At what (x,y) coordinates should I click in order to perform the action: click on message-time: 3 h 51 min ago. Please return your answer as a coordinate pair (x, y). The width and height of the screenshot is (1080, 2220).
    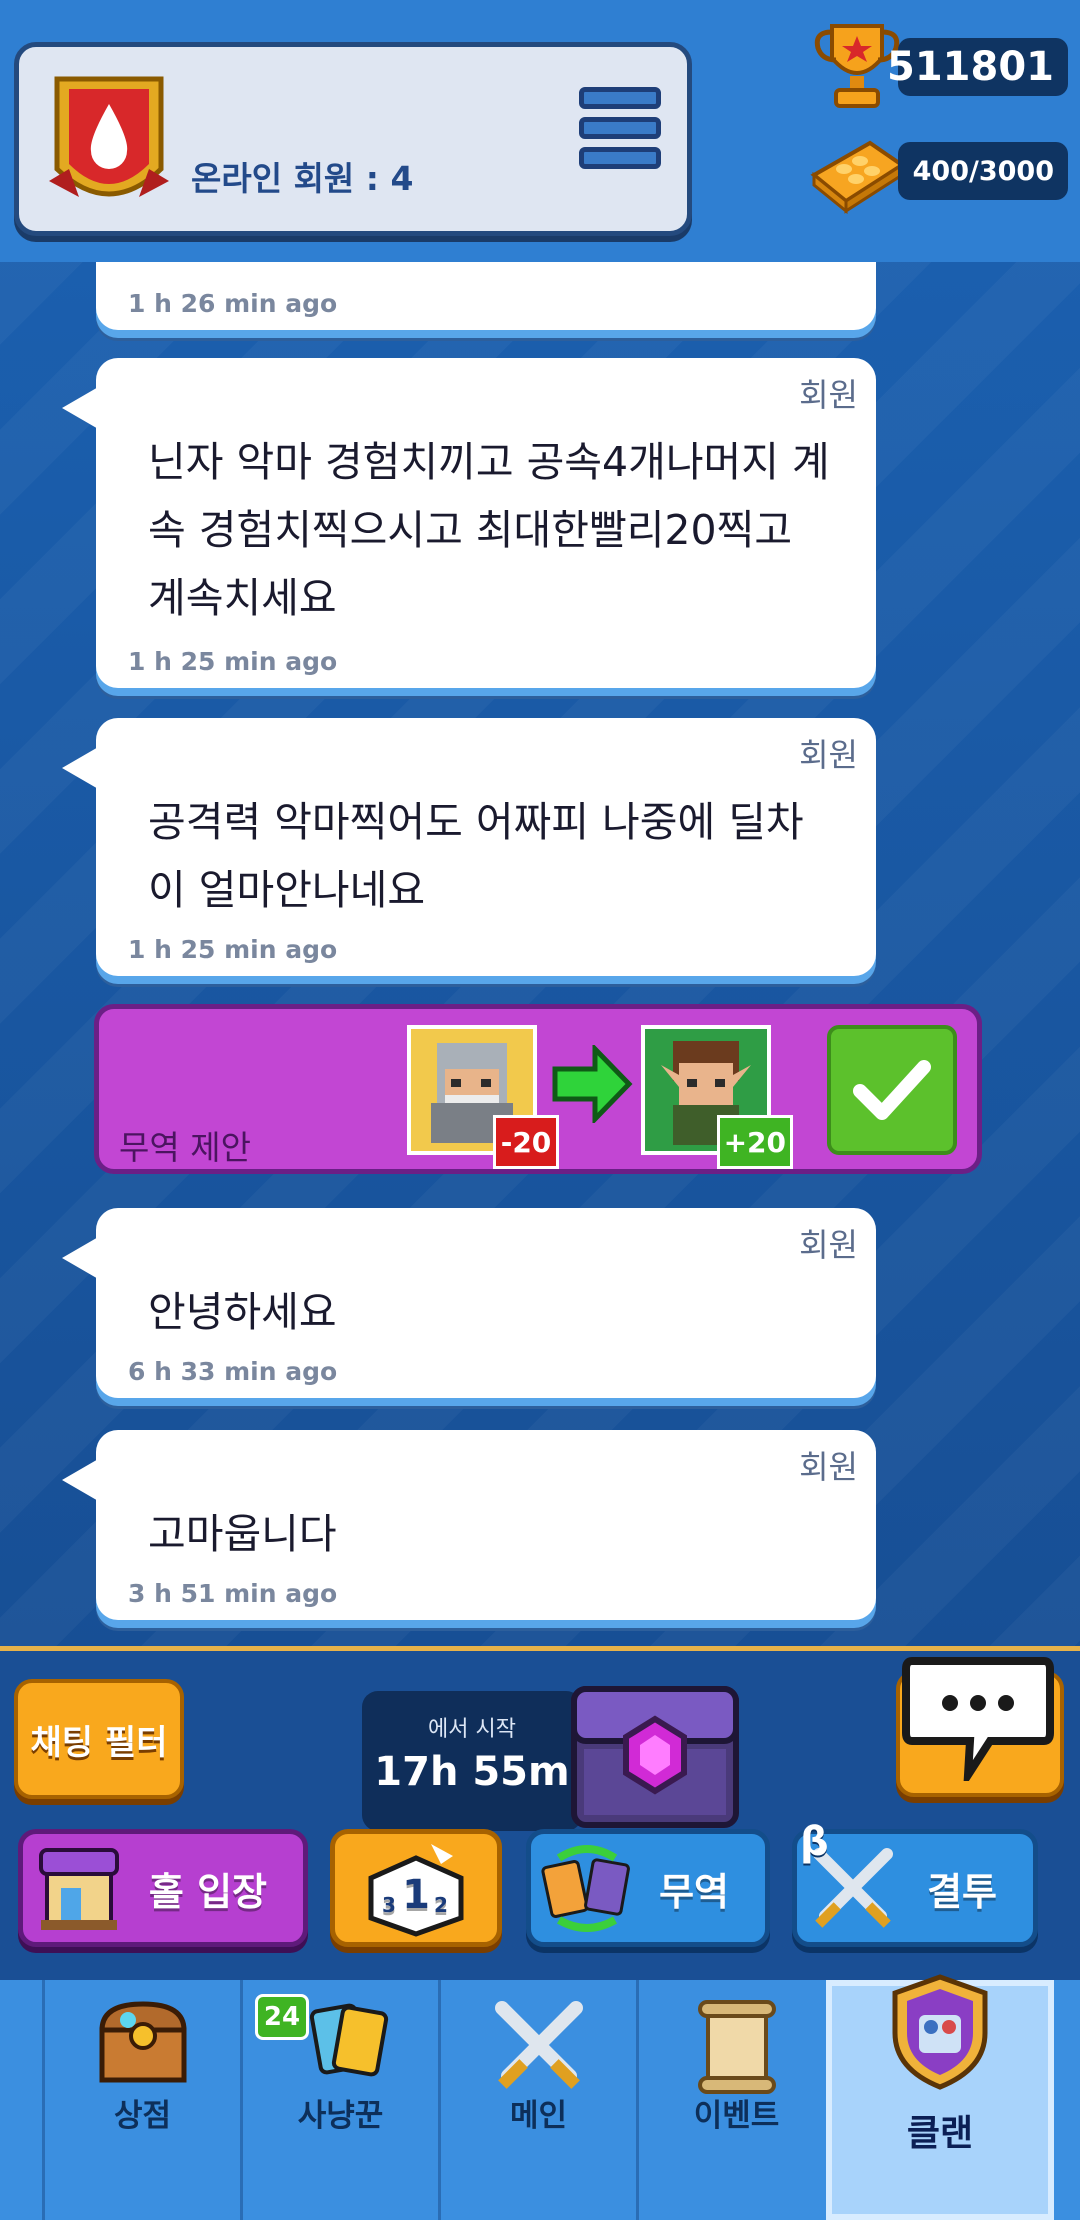
    Looking at the image, I should click on (233, 1593).